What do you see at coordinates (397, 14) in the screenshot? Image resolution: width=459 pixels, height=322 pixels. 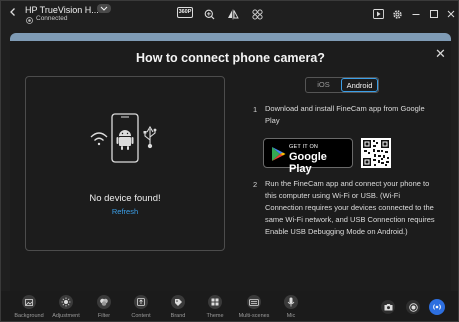 I see `settings-icon` at bounding box center [397, 14].